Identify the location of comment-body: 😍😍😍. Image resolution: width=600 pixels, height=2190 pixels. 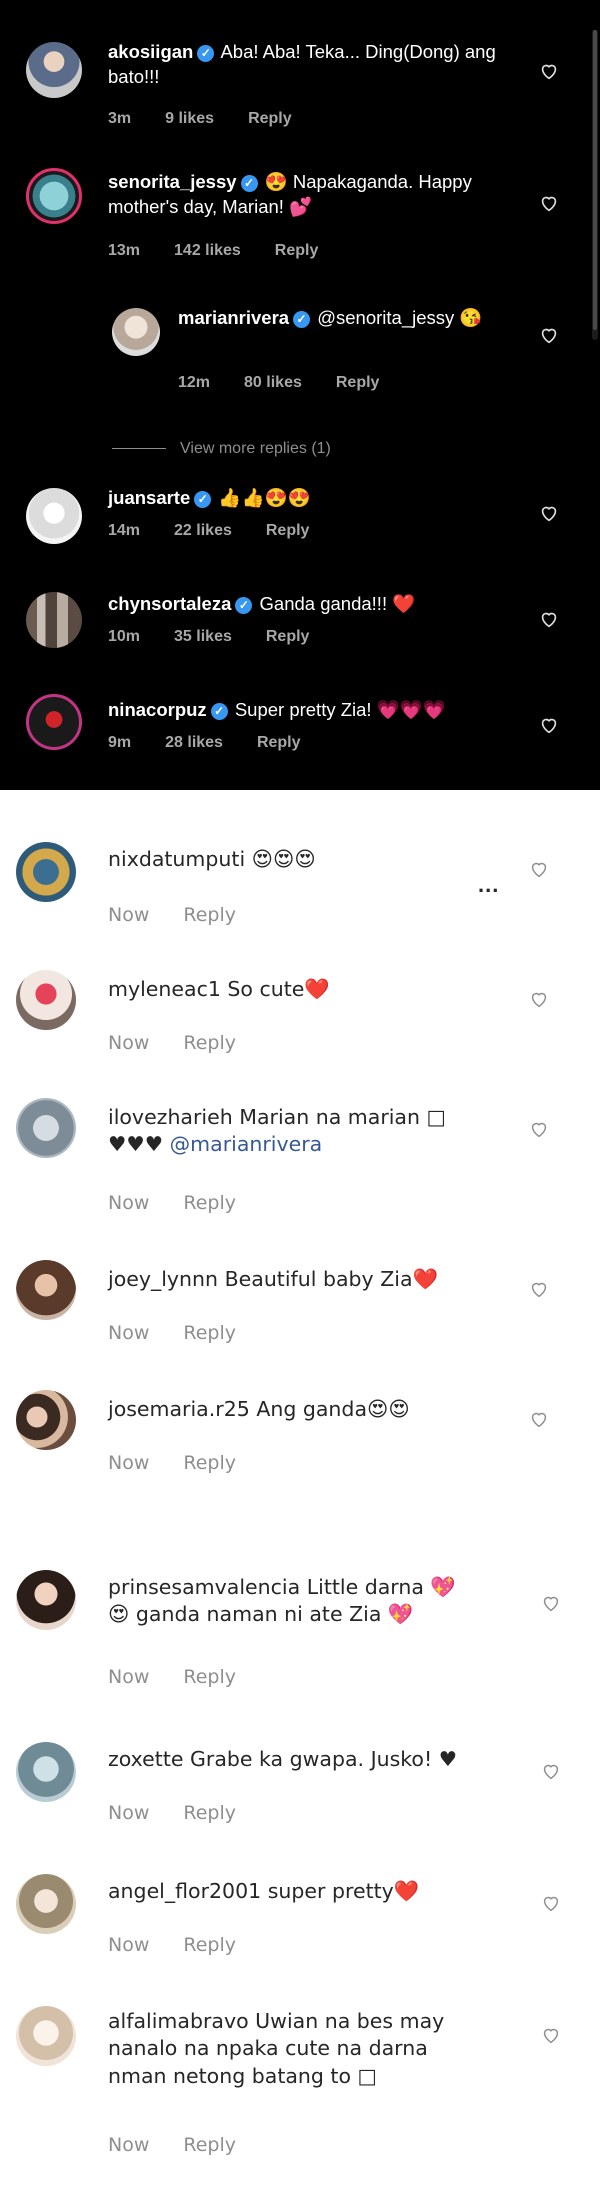
(283, 859).